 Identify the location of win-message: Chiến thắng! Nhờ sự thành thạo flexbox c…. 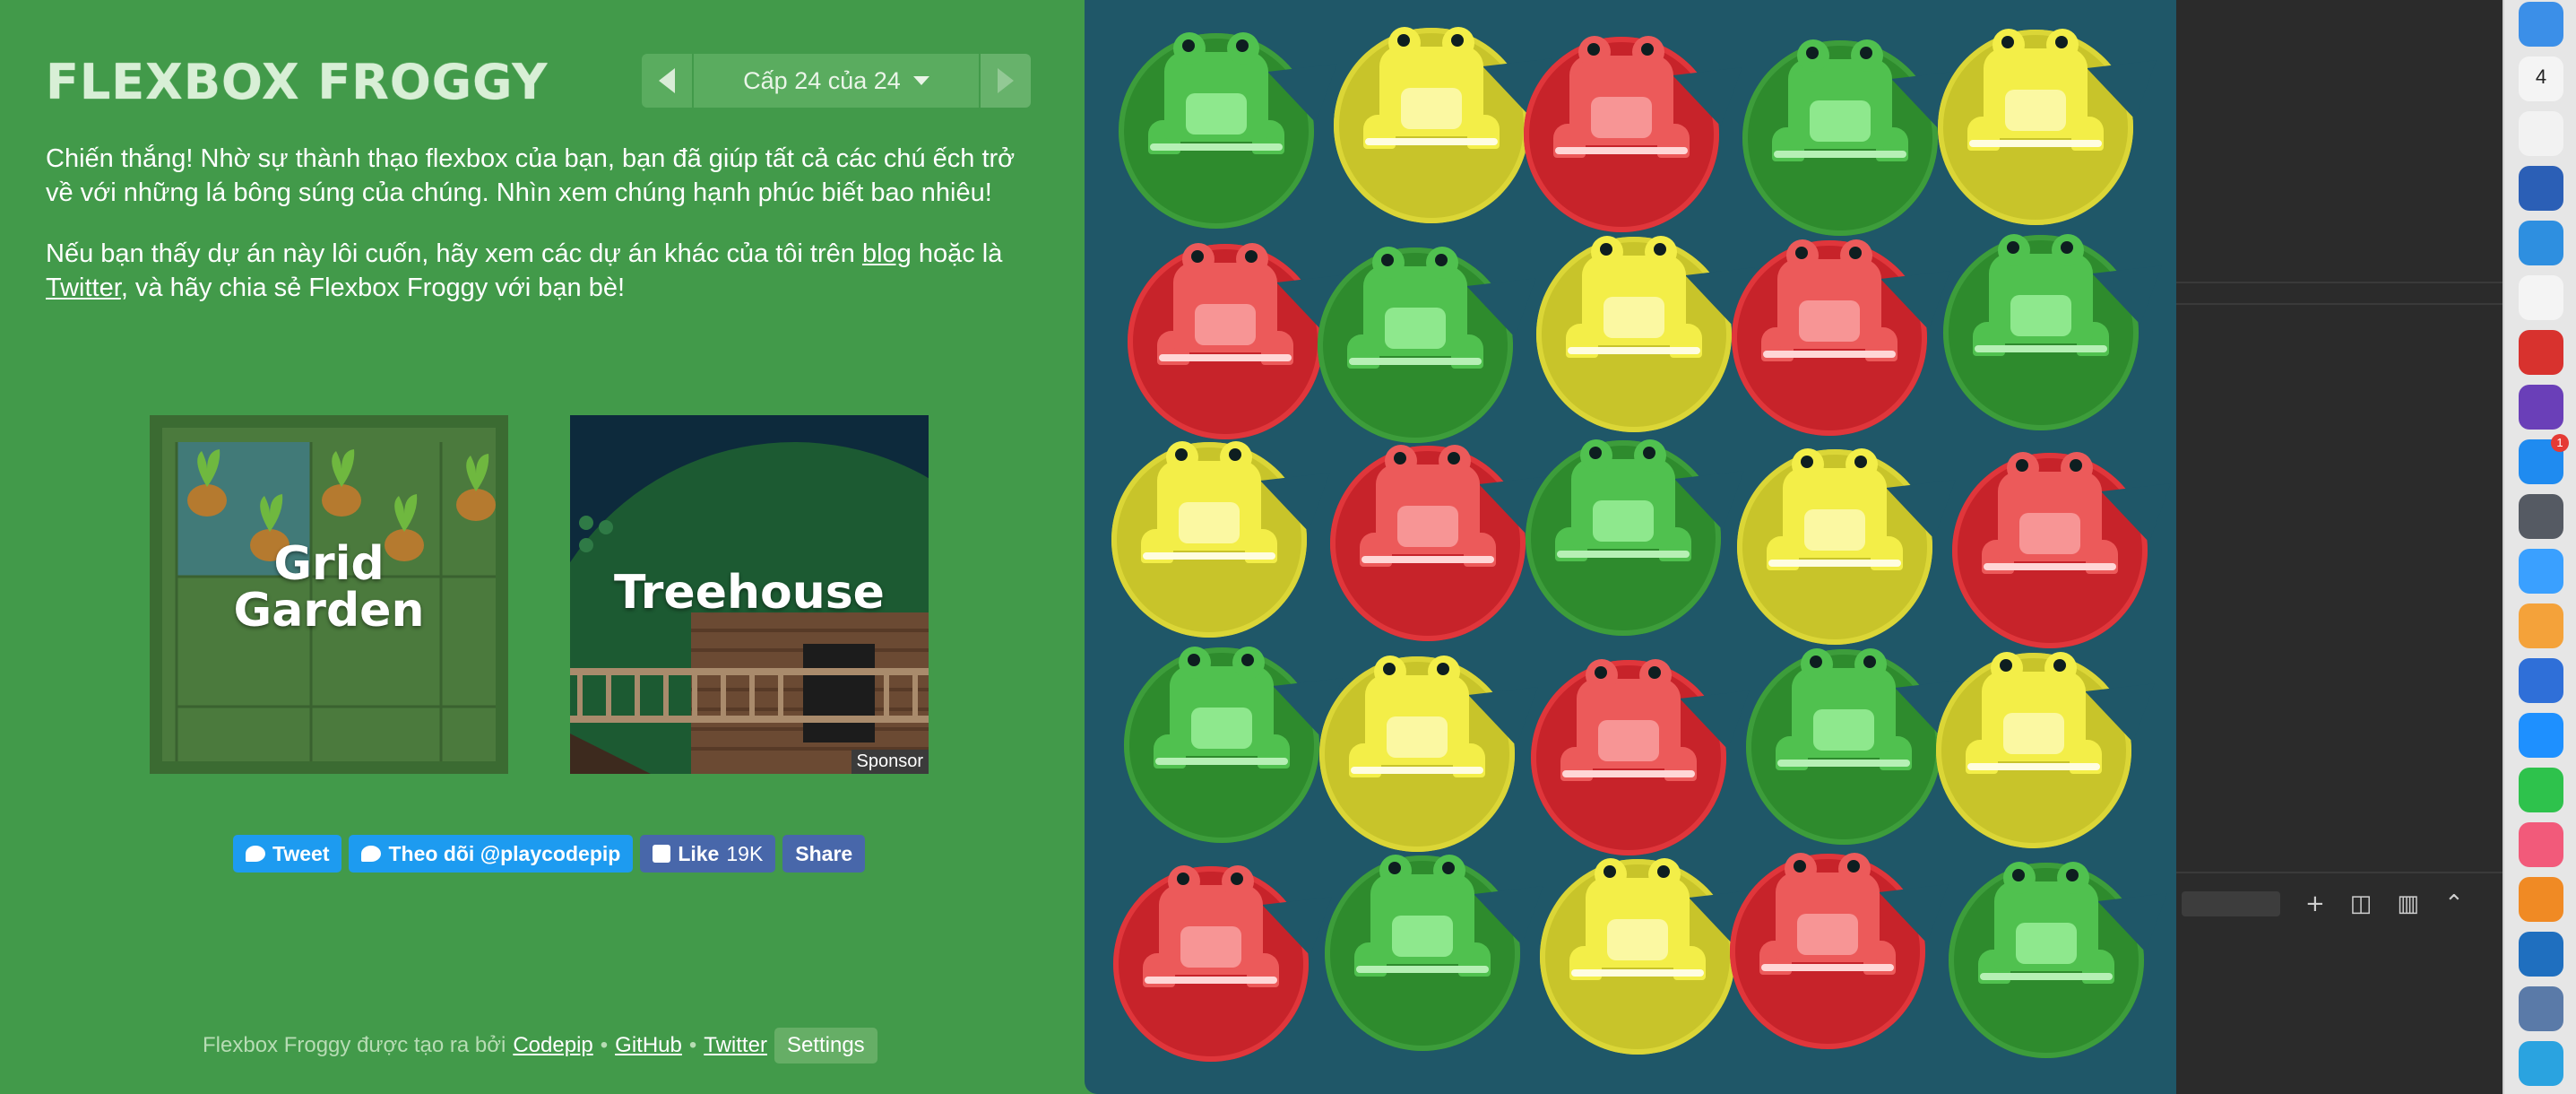
(531, 175).